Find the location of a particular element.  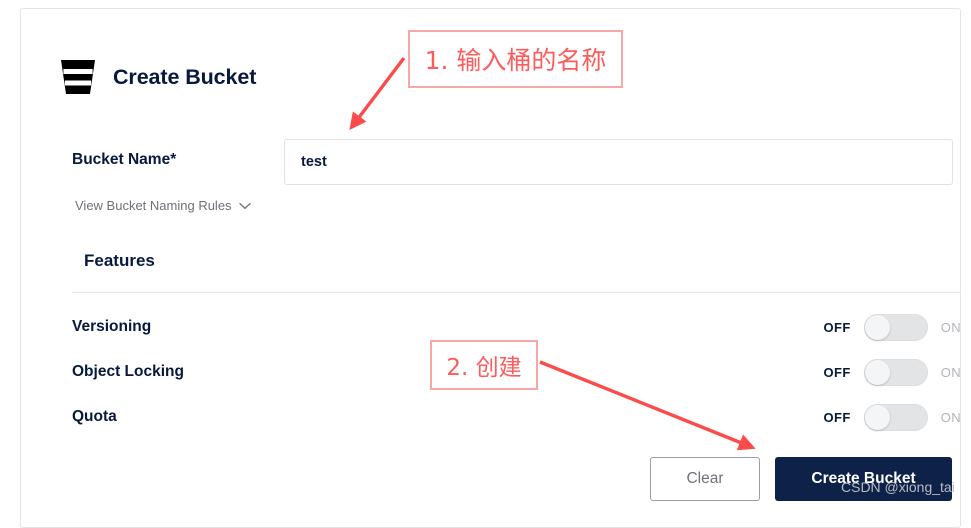

feature-label: Versioning is located at coordinates (112, 326).